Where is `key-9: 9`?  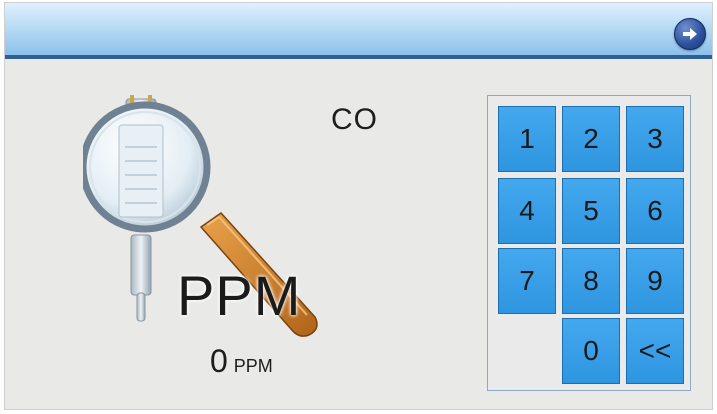
key-9: 9 is located at coordinates (655, 281).